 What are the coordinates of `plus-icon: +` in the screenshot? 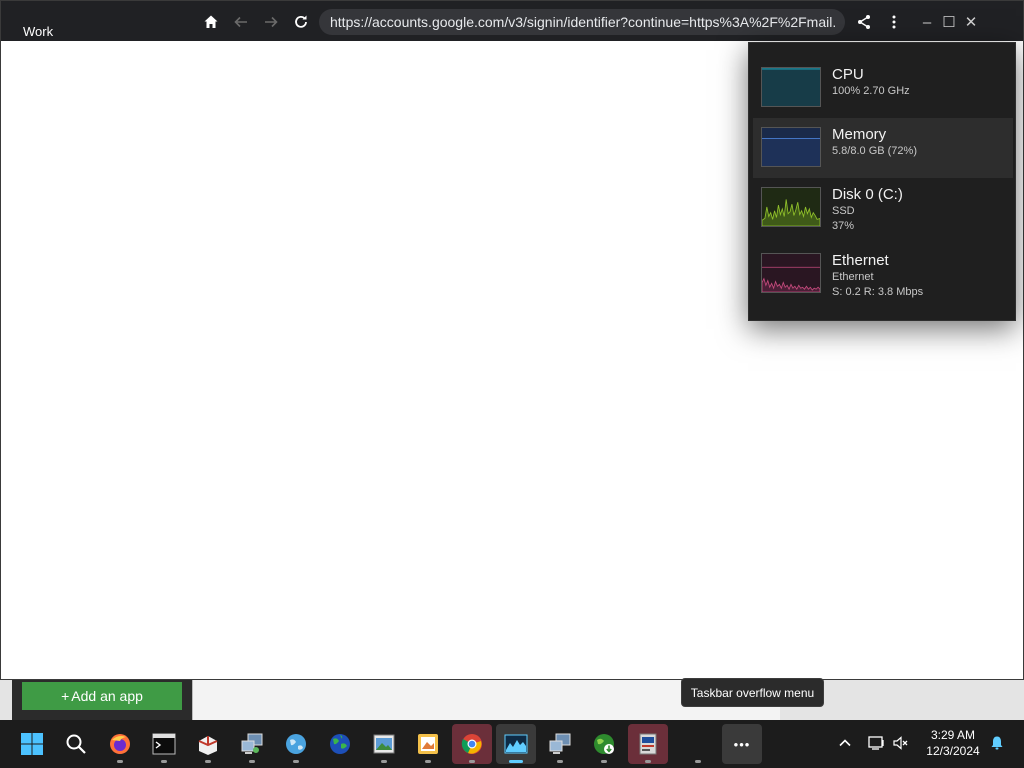 It's located at (65, 696).